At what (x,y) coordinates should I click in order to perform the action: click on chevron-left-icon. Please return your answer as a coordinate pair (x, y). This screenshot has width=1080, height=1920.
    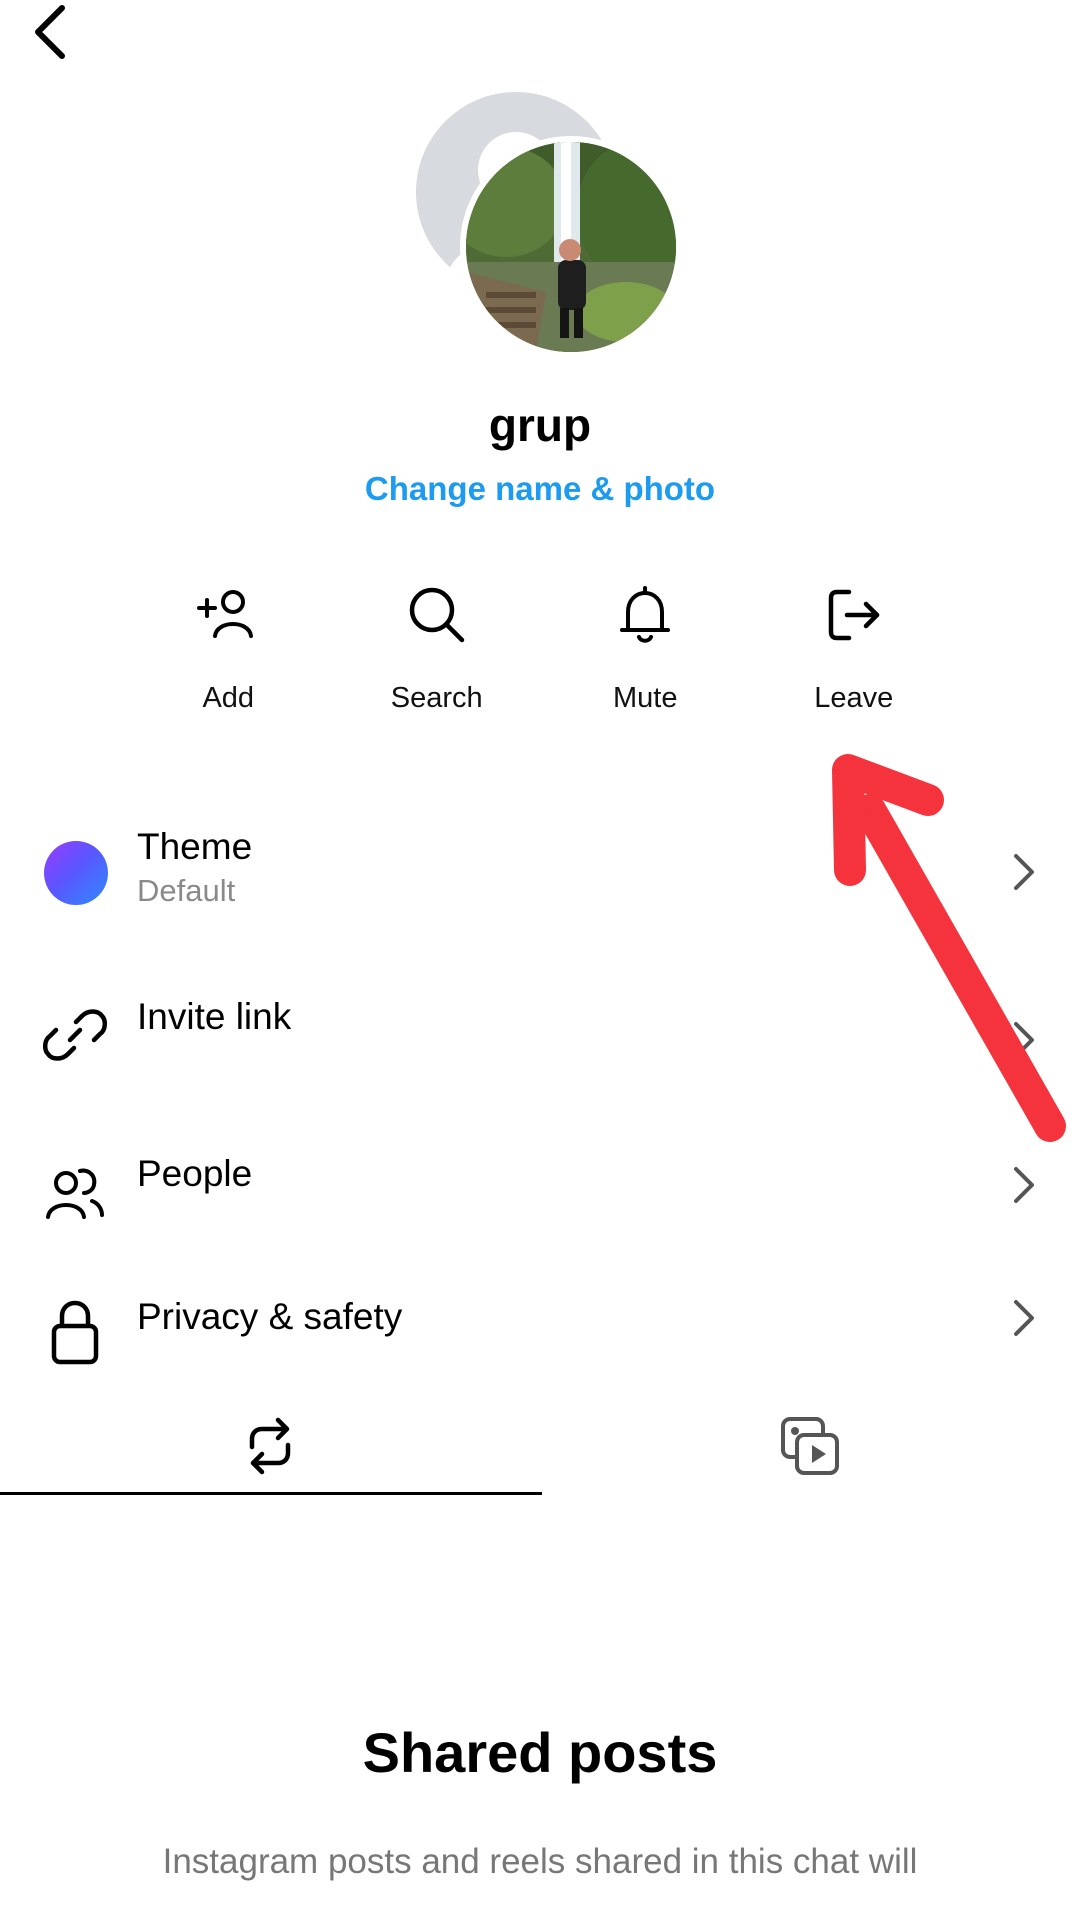
    Looking at the image, I should click on (50, 32).